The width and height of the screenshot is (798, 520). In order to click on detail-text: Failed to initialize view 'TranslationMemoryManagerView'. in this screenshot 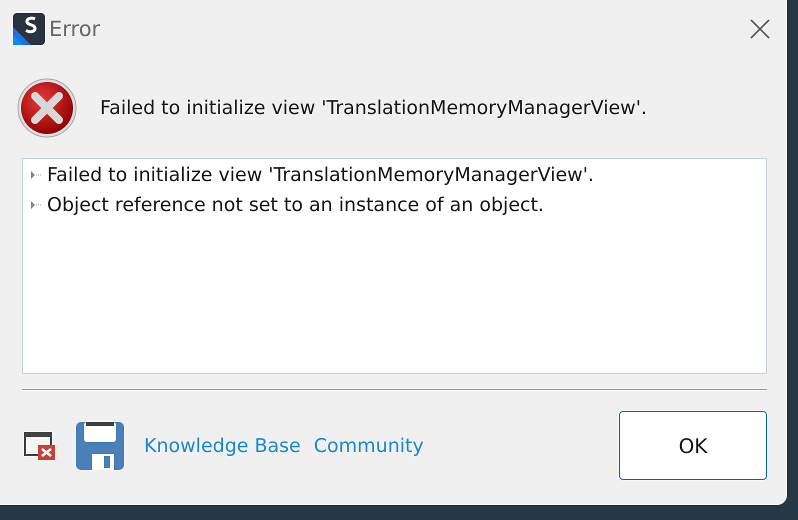, I will do `click(320, 175)`.